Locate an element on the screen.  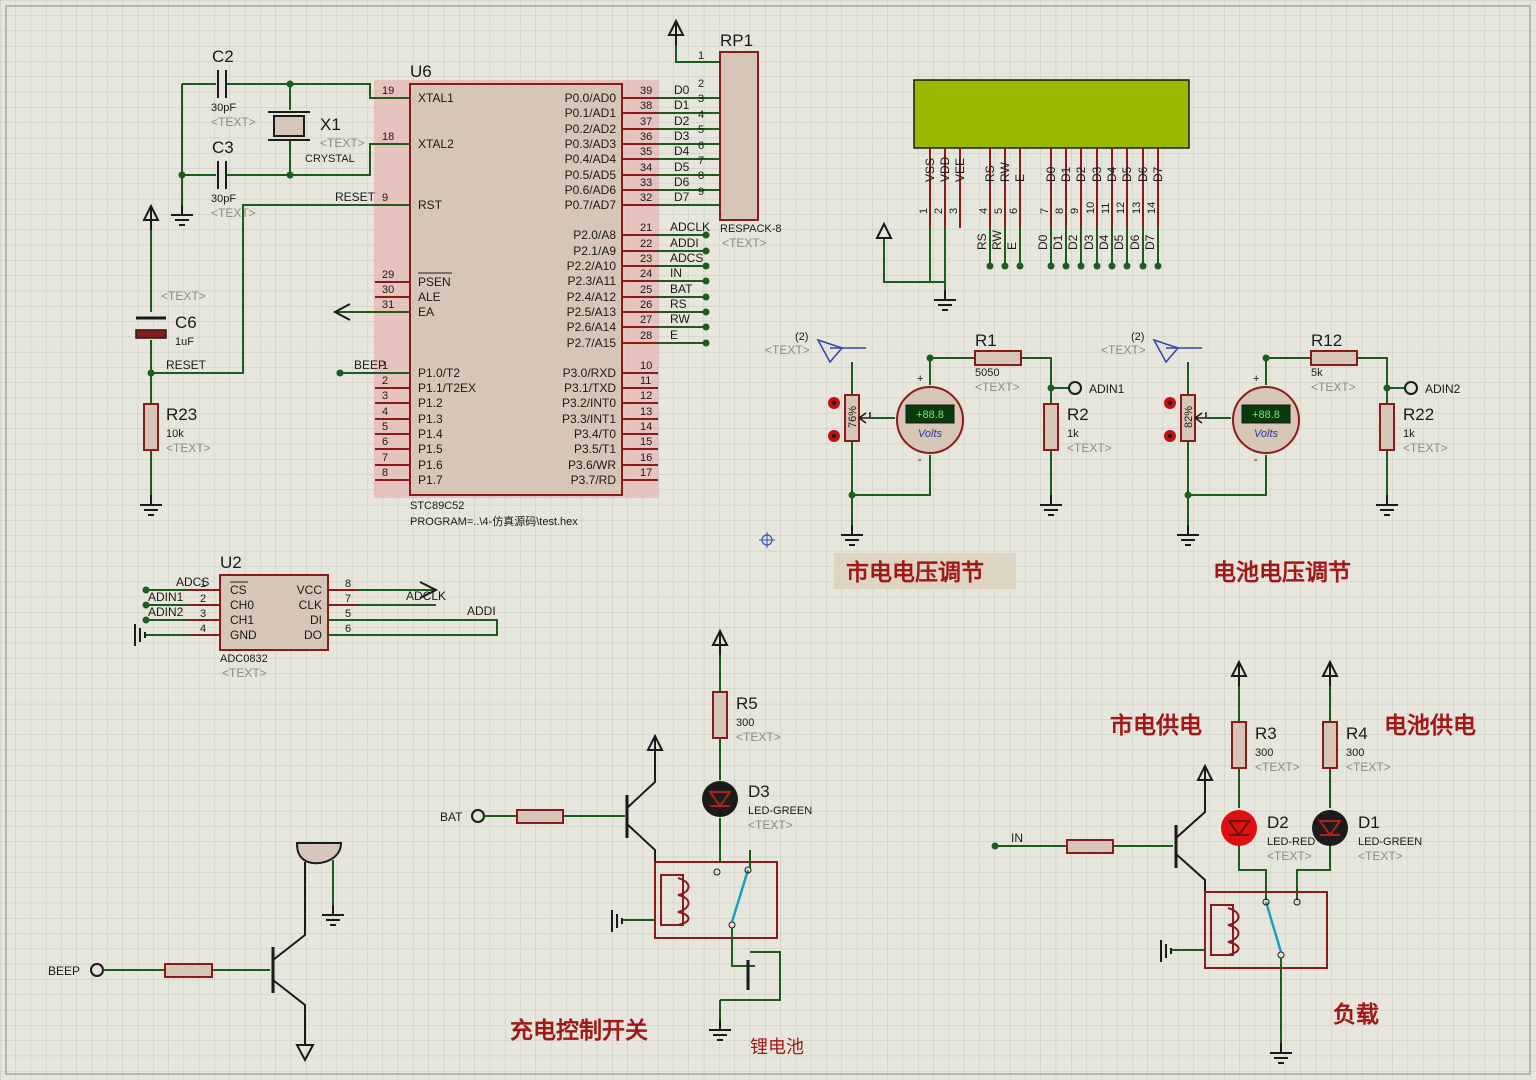
mcu-pin-name: P3.1/TXD is located at coordinates (590, 388).